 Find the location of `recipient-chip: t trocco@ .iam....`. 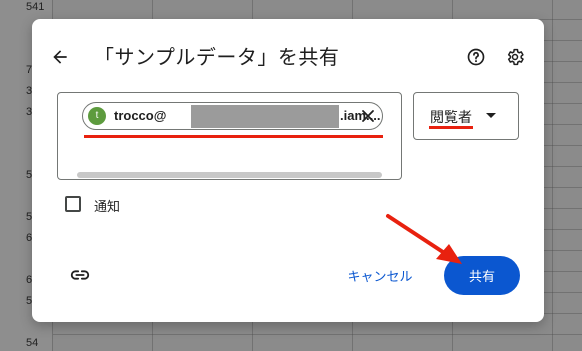

recipient-chip: t trocco@ .iam.... is located at coordinates (232, 116).